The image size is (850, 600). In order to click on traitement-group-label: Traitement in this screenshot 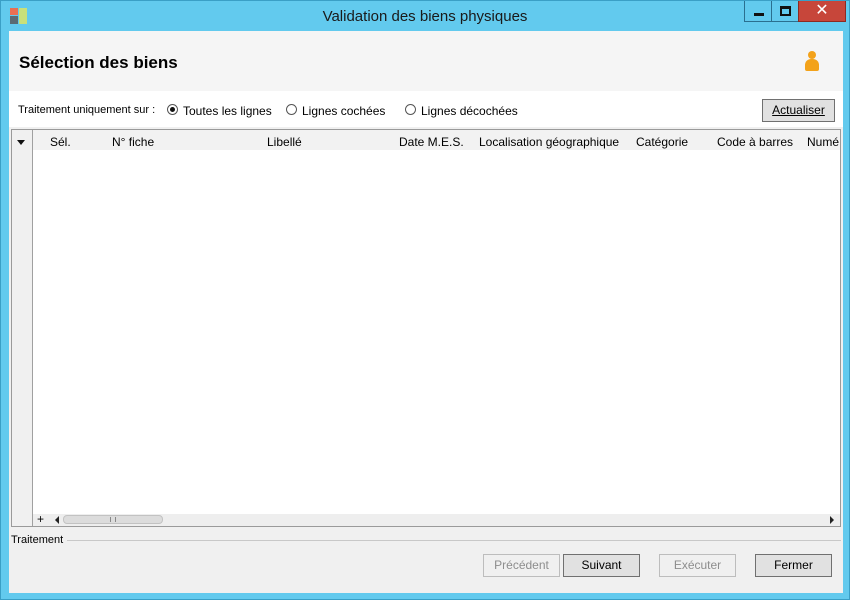, I will do `click(37, 540)`.